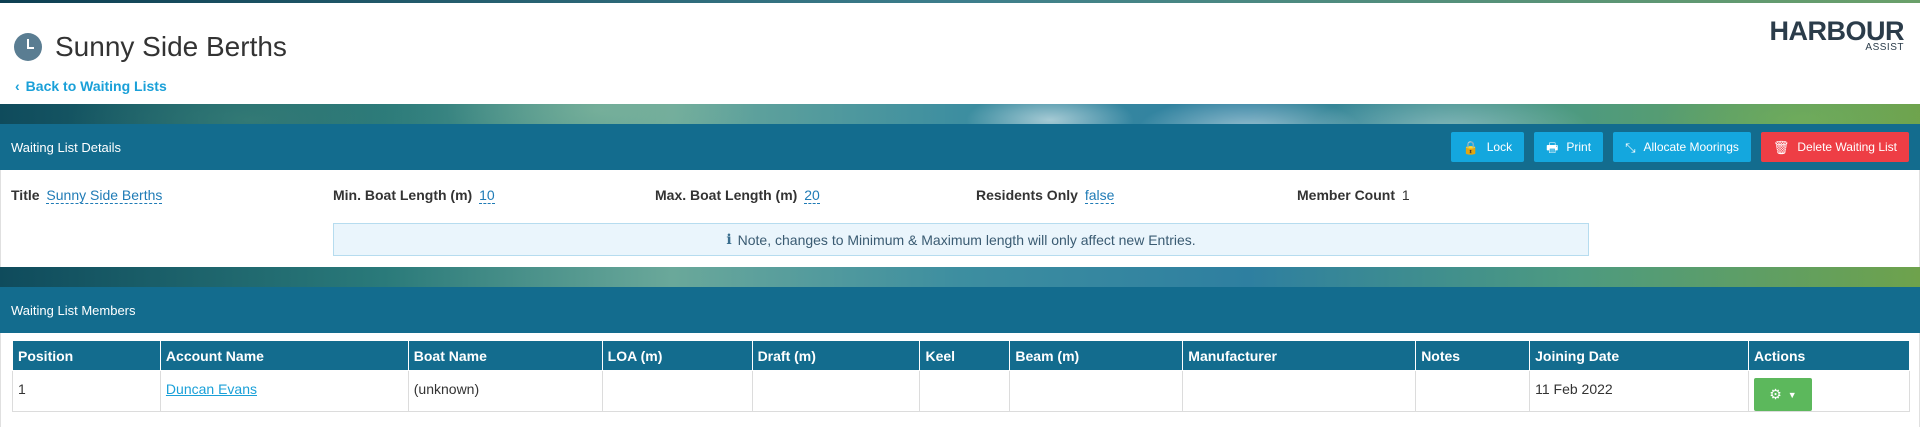 This screenshot has height=427, width=1920. I want to click on col-header: Beam (m), so click(1096, 355).